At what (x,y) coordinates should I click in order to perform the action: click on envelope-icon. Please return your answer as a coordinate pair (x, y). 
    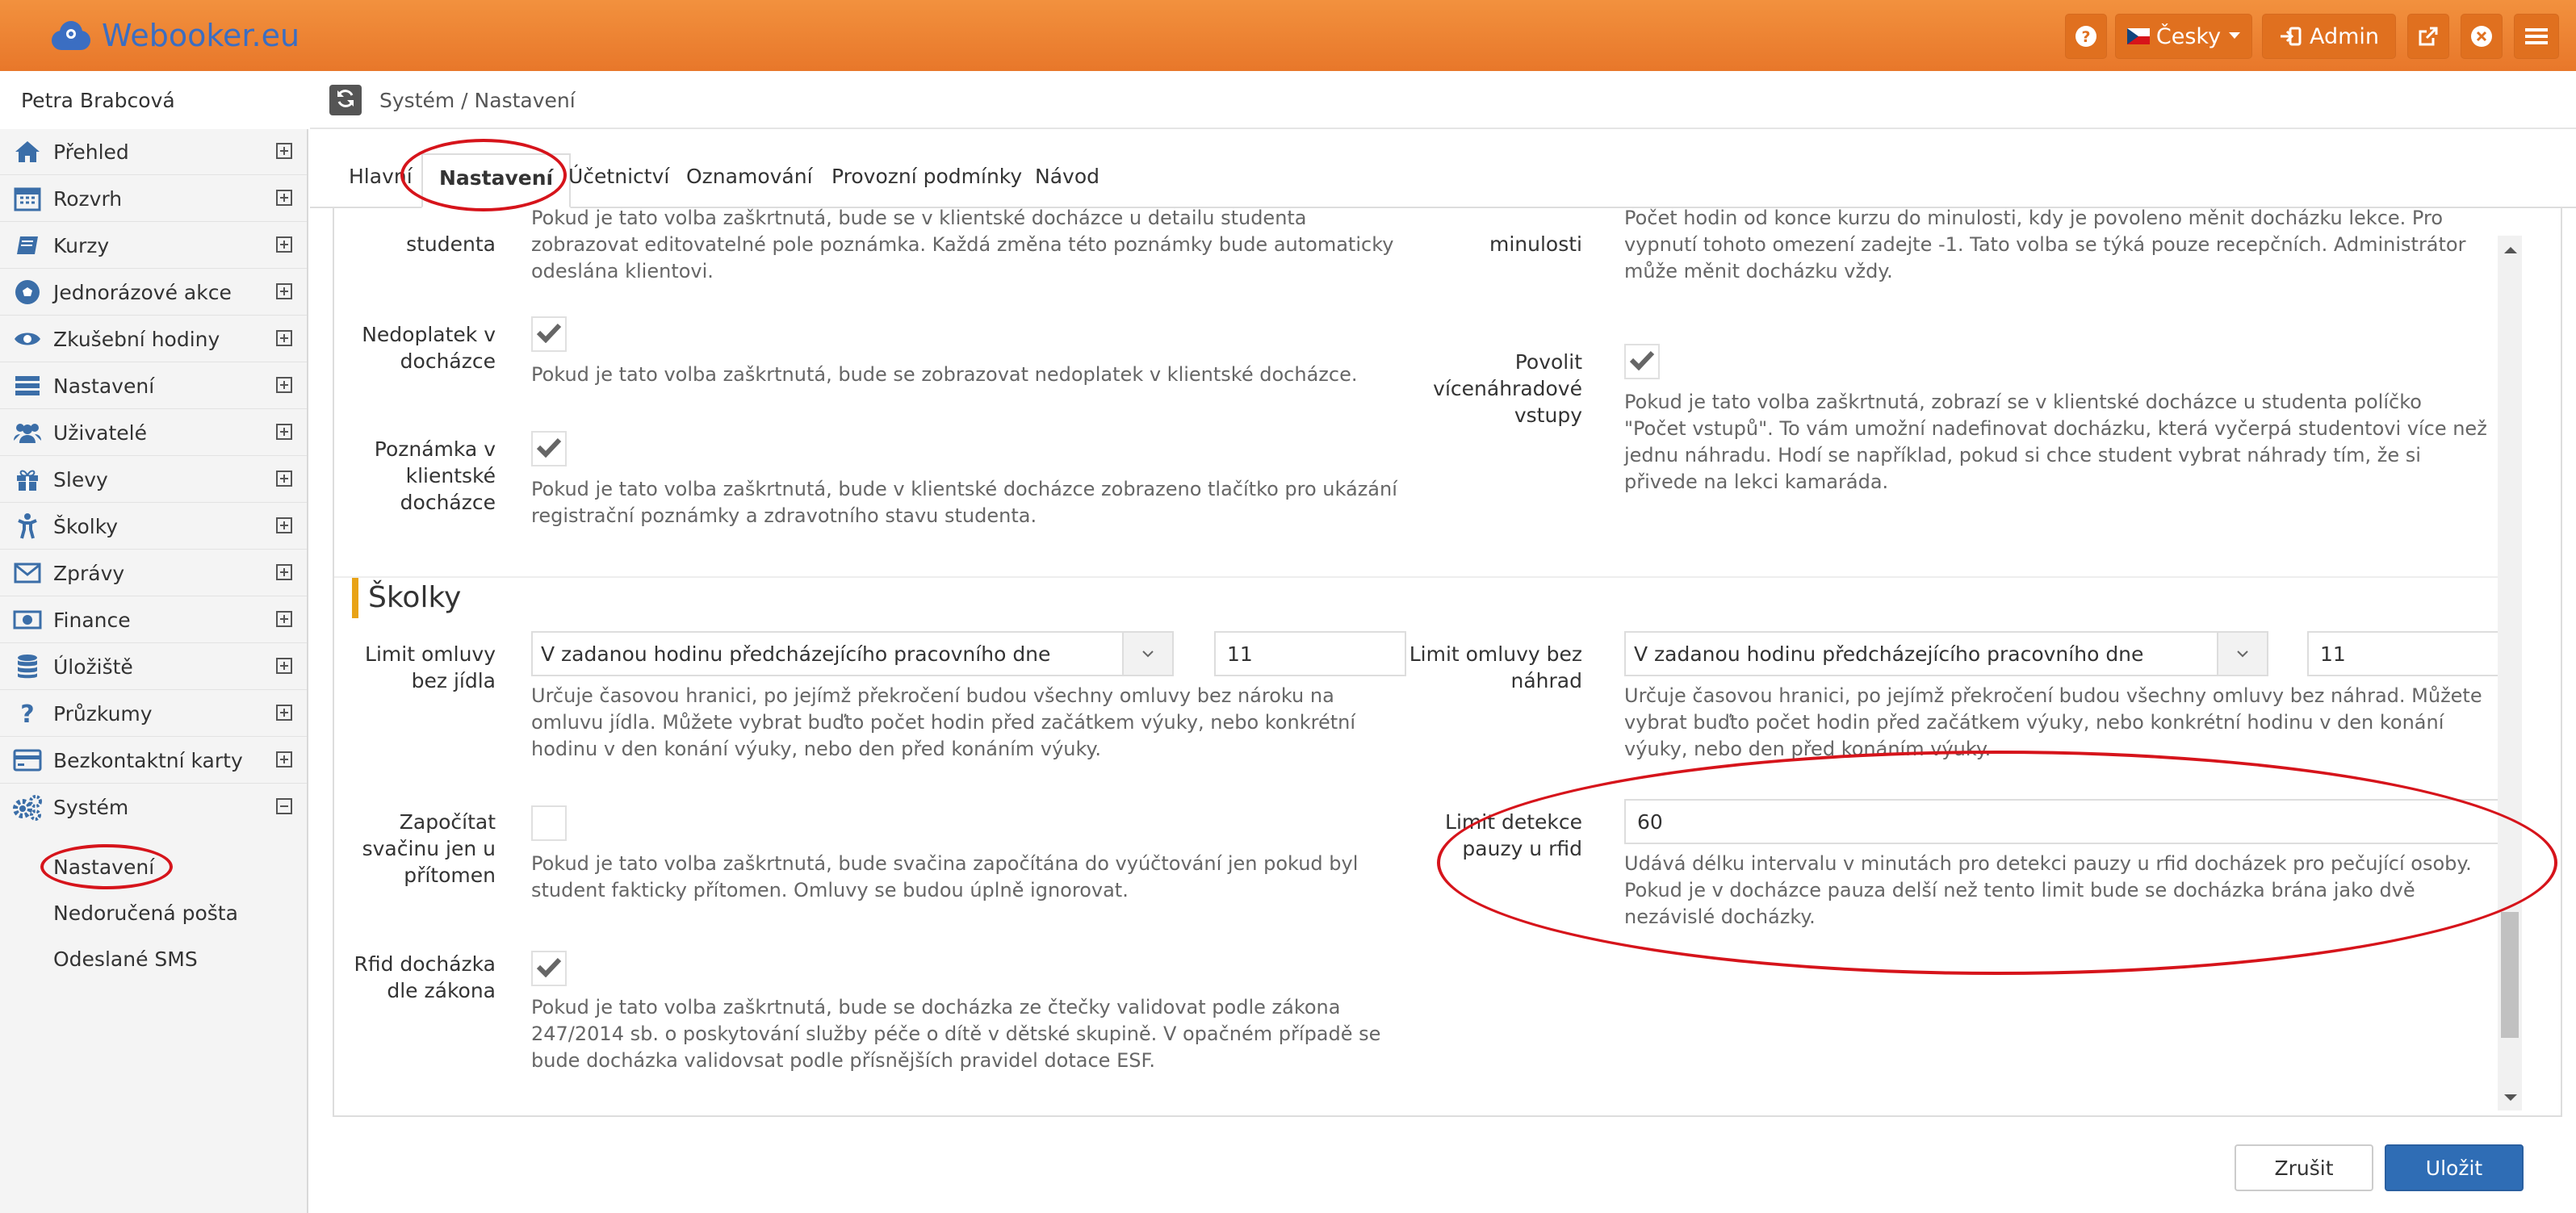
    Looking at the image, I should click on (27, 573).